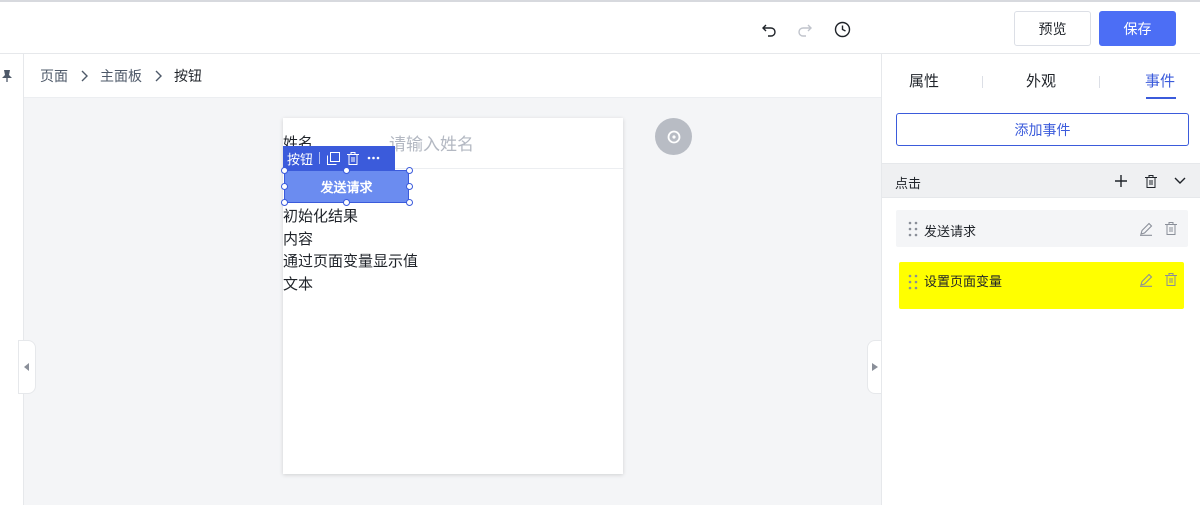 The image size is (1200, 505). Describe the element at coordinates (1052, 28) in the screenshot. I see `preview-button: 预览` at that location.